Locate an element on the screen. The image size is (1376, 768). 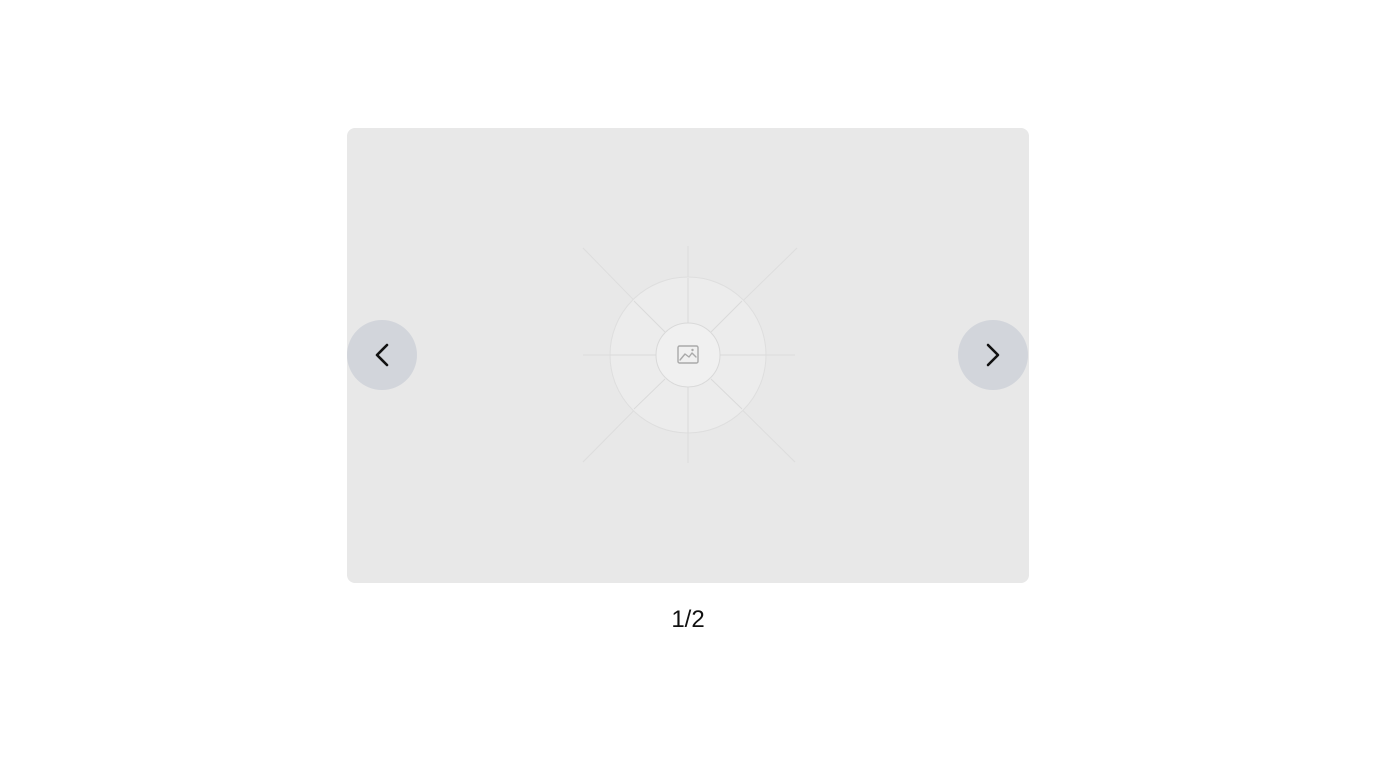
chevron-left-icon is located at coordinates (382, 355).